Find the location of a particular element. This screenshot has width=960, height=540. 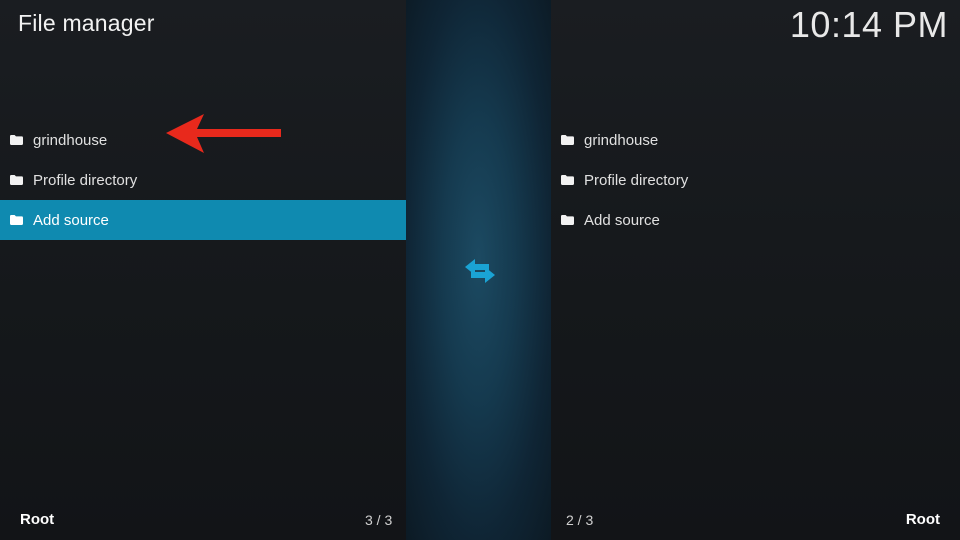

right-item-grindhouse: grindhouse is located at coordinates (755, 140).